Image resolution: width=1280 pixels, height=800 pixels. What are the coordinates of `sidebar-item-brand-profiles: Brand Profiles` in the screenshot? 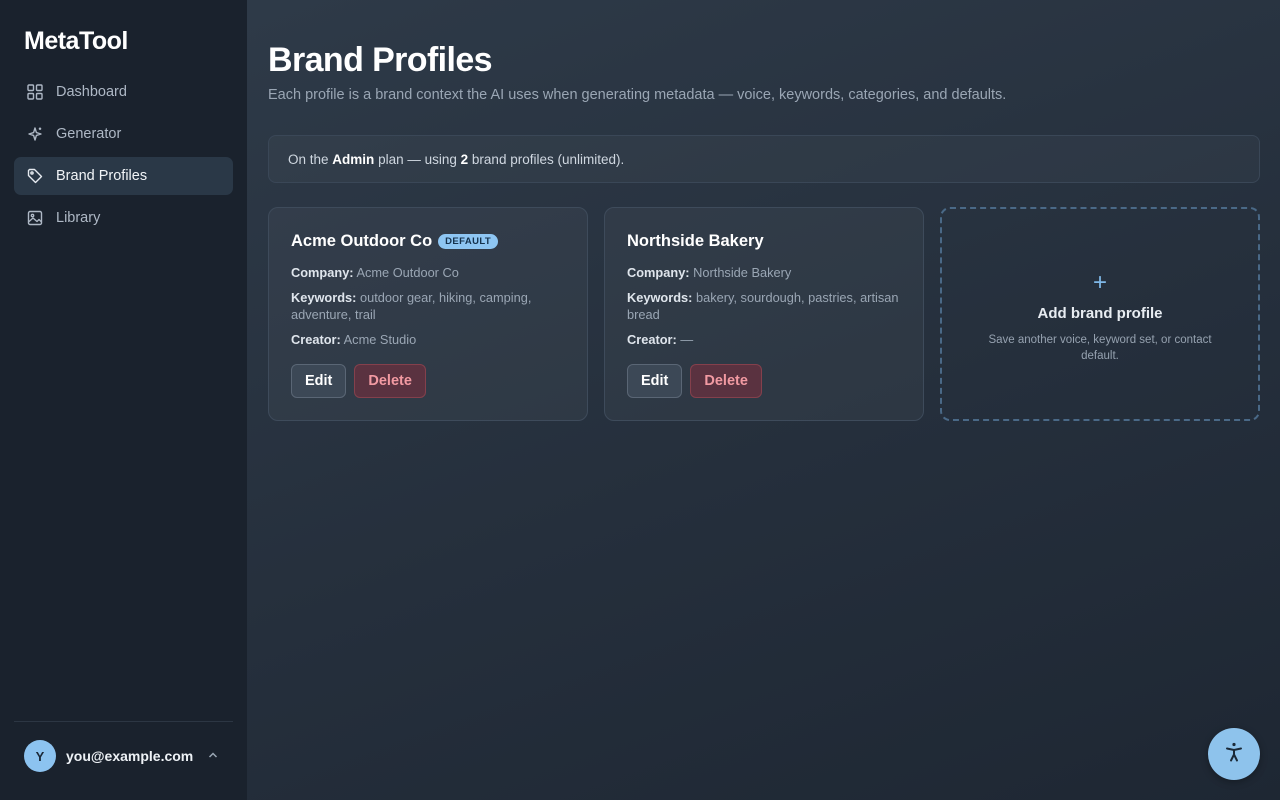 It's located at (123, 176).